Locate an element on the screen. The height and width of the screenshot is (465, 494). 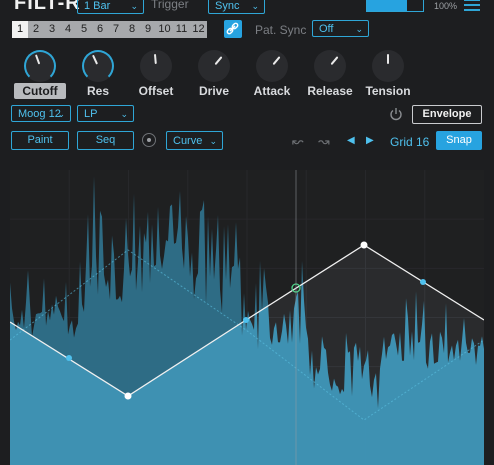
pattern-step: 5 is located at coordinates (84, 29).